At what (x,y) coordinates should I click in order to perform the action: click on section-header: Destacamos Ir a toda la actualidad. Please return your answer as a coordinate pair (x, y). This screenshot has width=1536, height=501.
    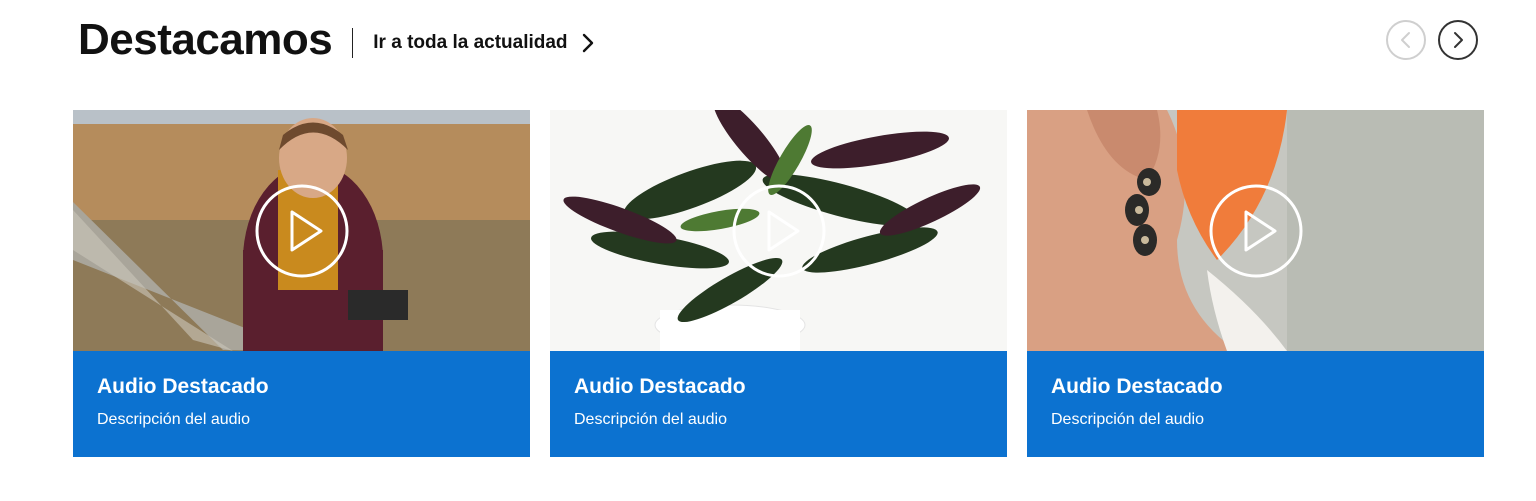
    Looking at the image, I should click on (336, 40).